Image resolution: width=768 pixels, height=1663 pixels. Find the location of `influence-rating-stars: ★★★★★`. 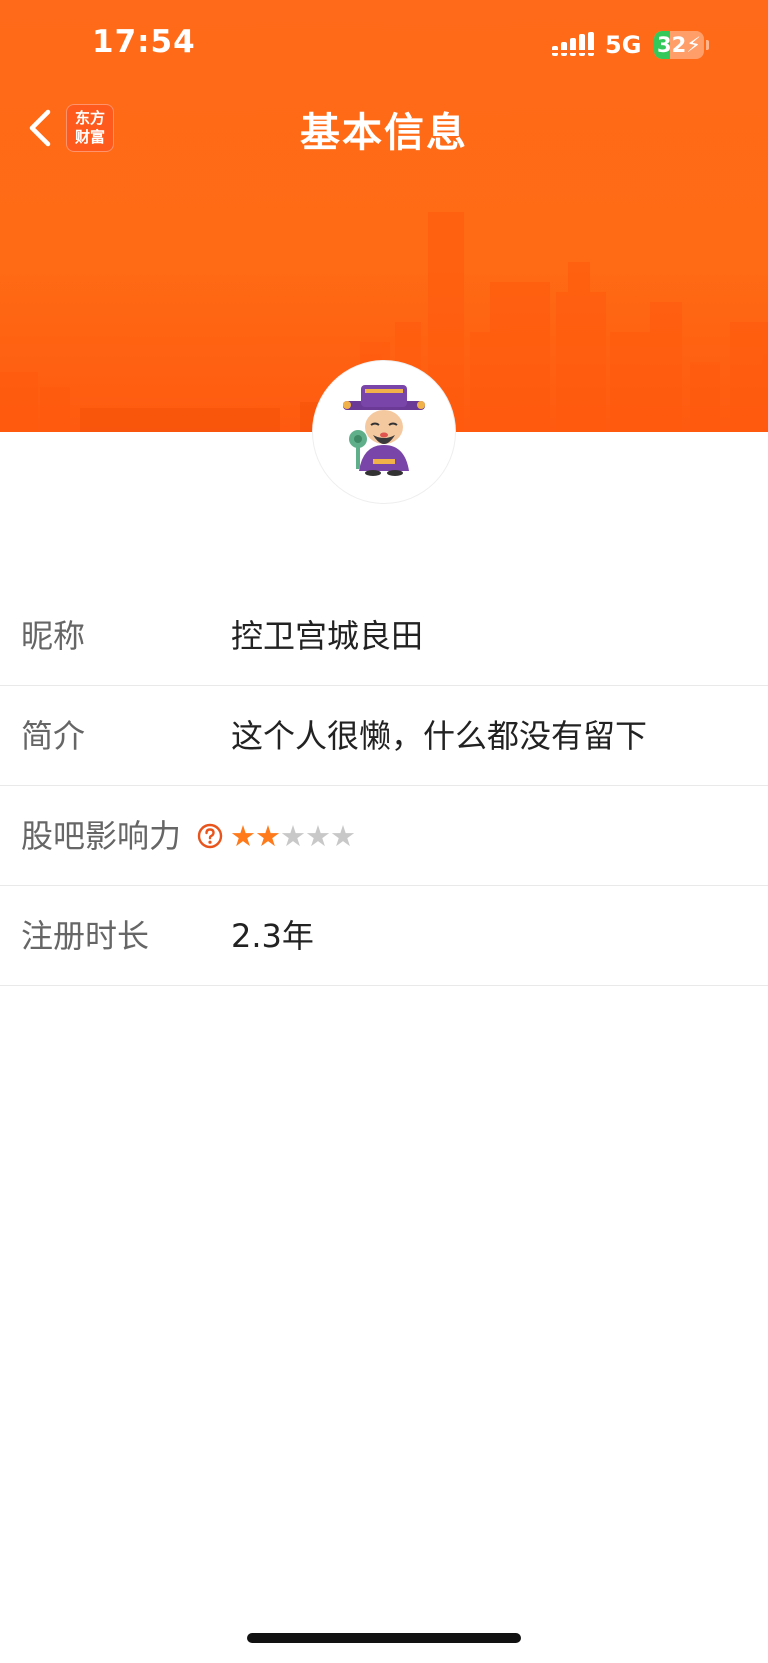

influence-rating-stars: ★★★★★ is located at coordinates (293, 836).